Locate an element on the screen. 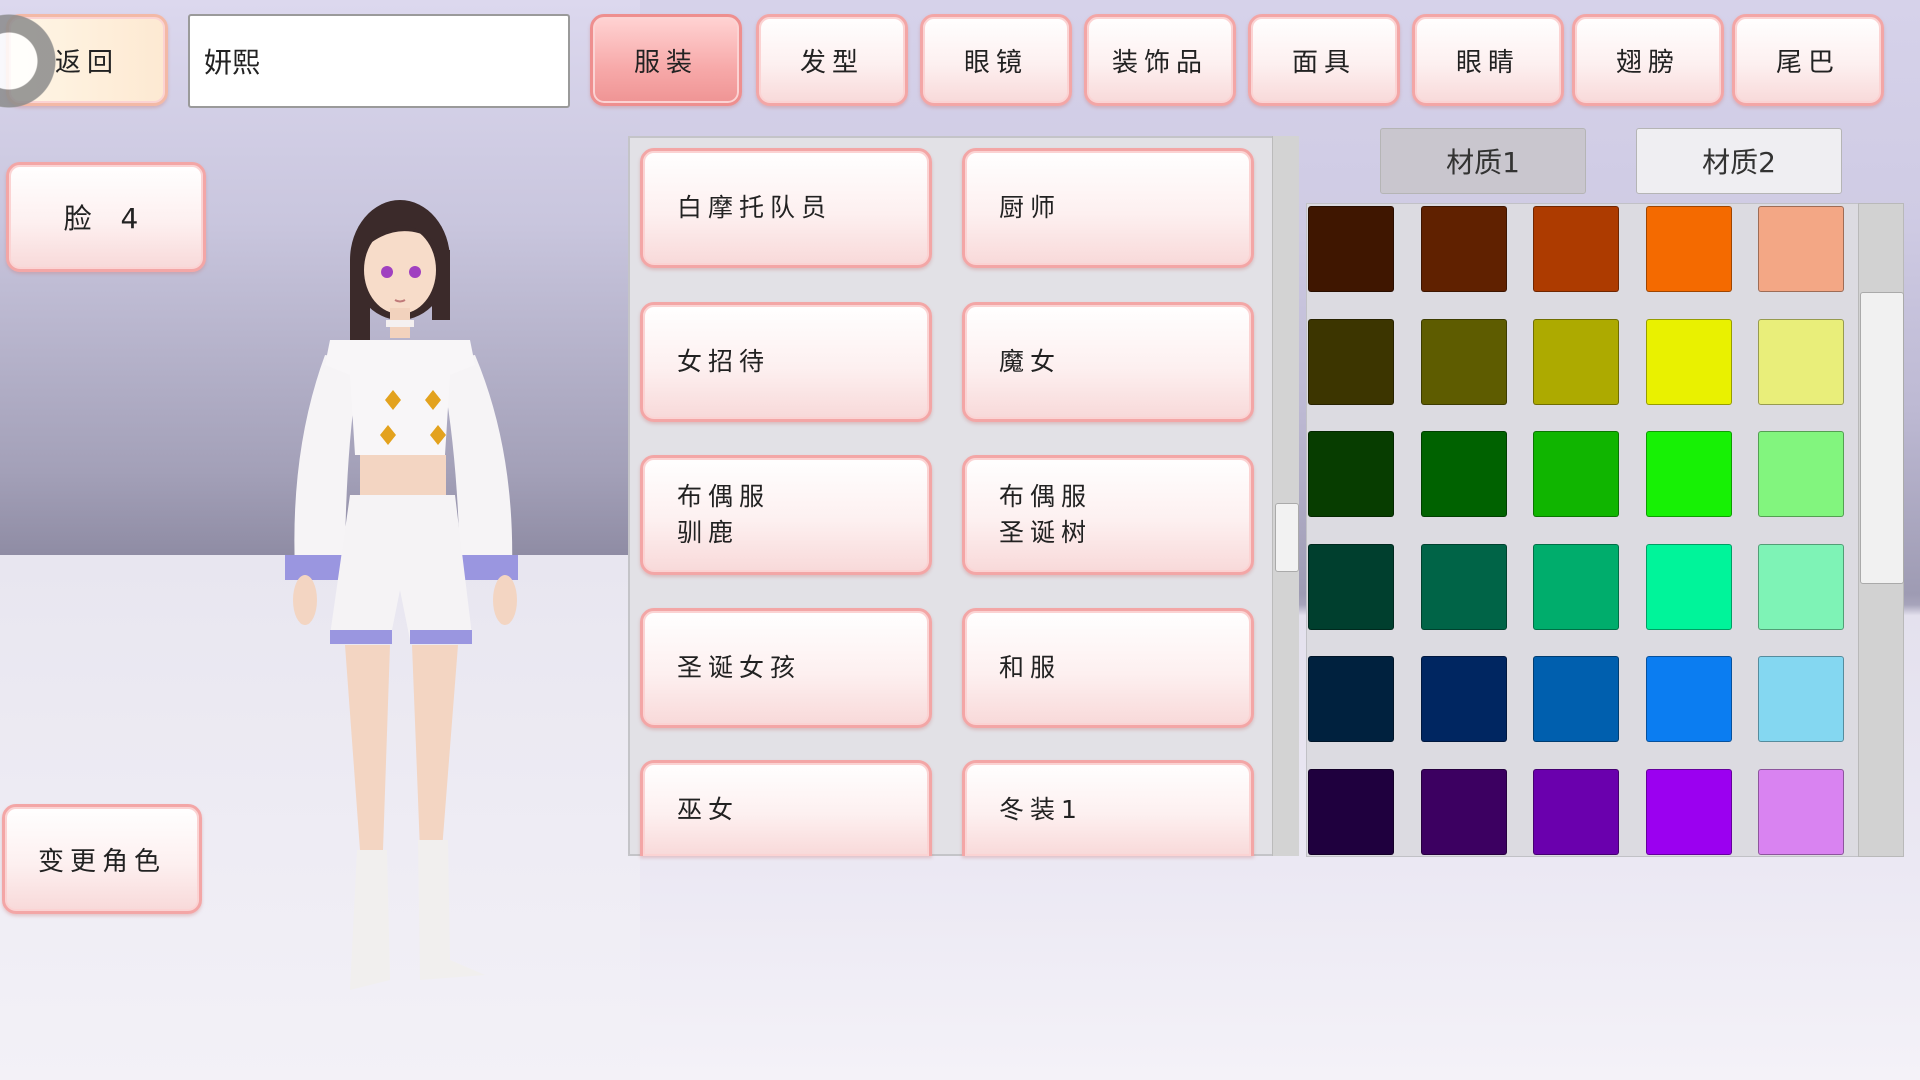 This screenshot has height=1080, width=1920. outfit-item: 冬装1 is located at coordinates (1108, 808).